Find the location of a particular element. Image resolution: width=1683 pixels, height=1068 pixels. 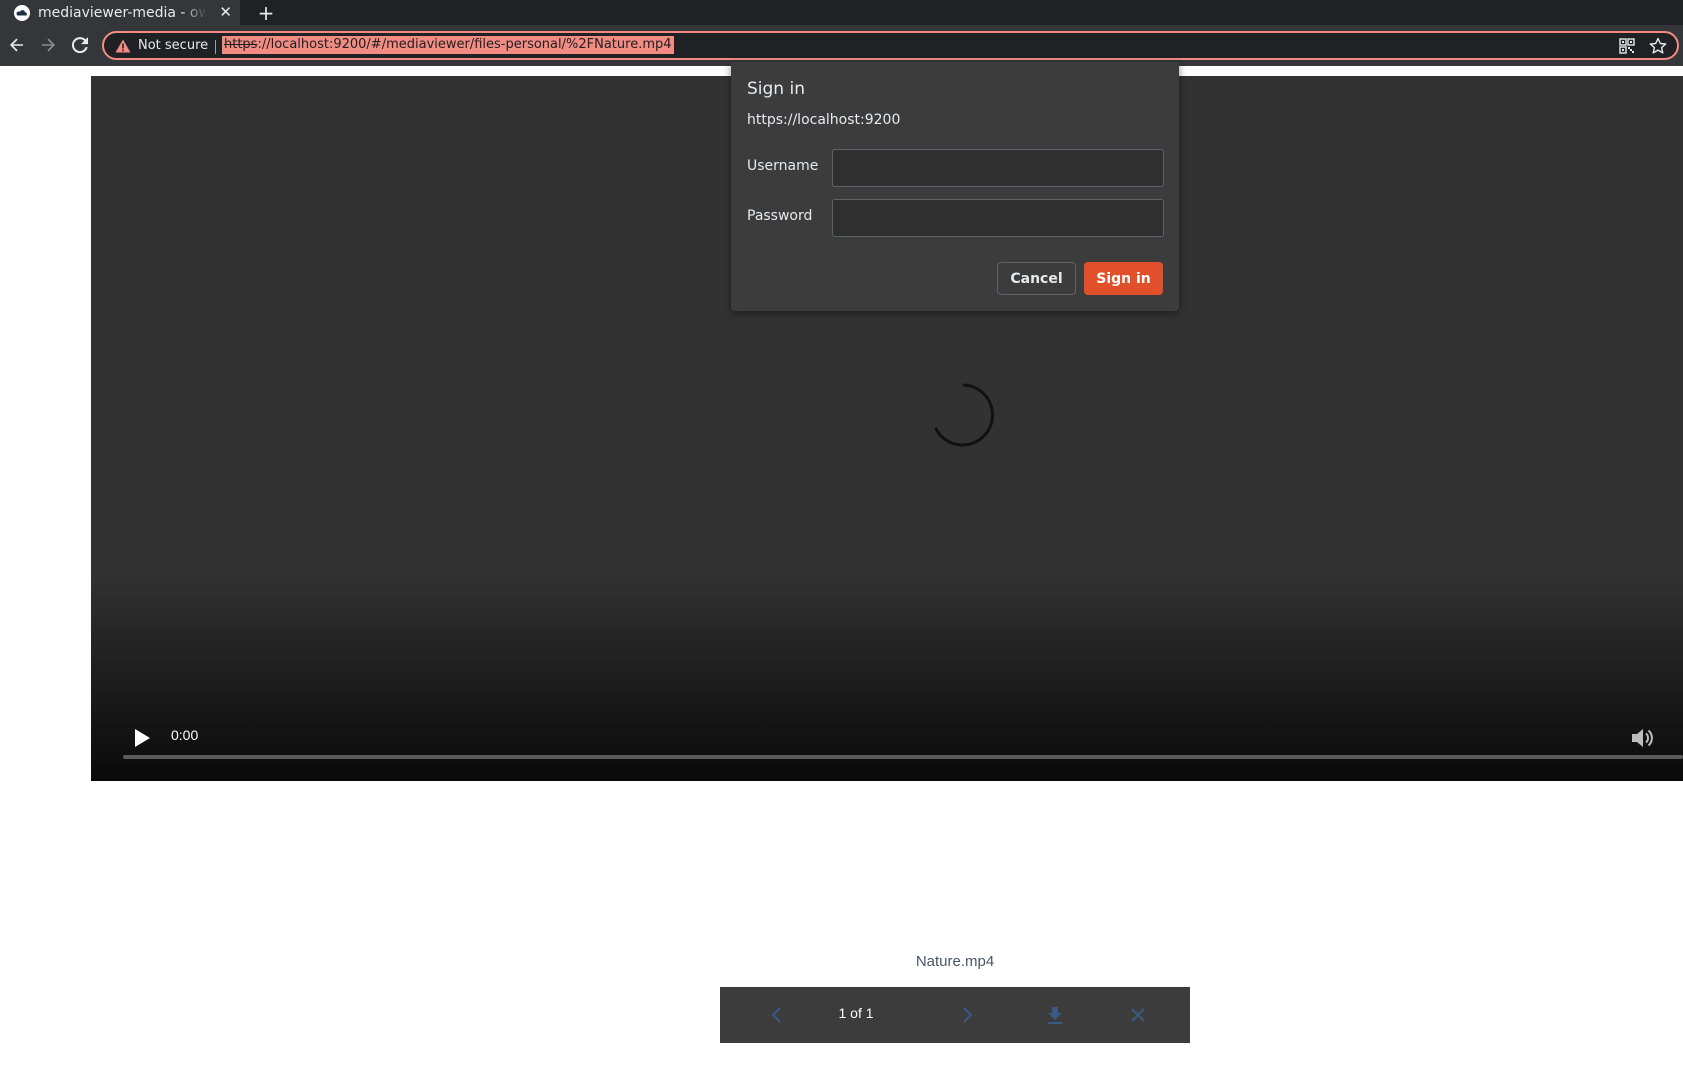

loading-spinner-icon is located at coordinates (964, 415).